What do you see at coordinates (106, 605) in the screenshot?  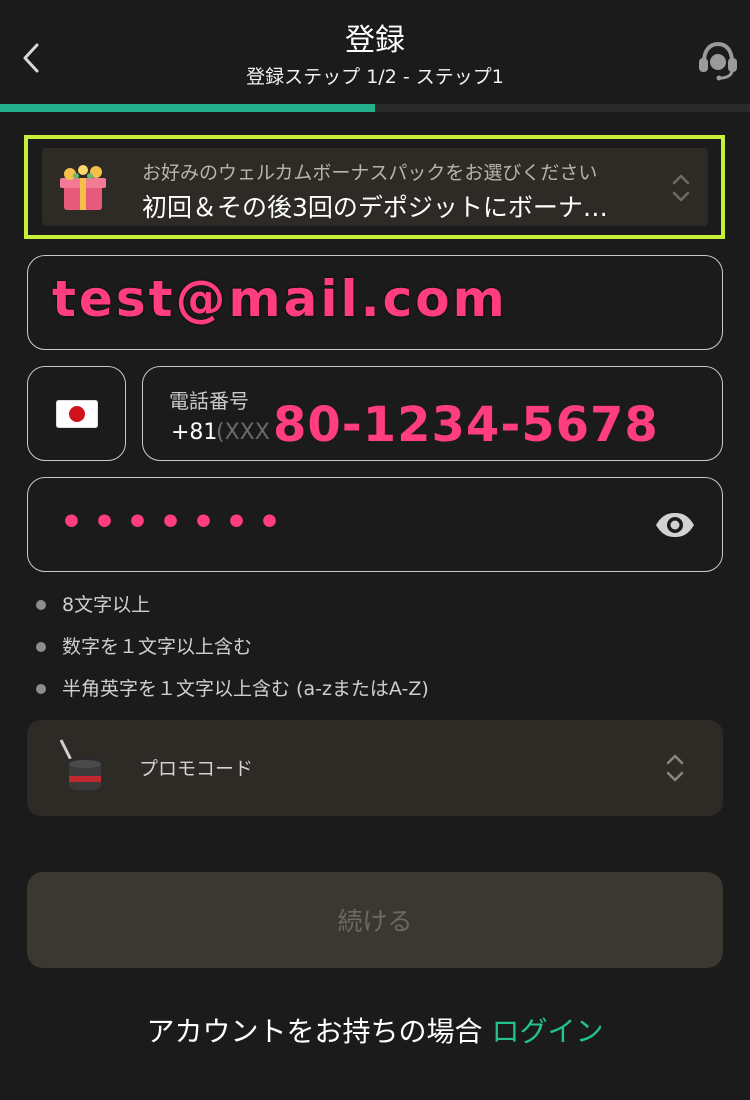 I see `rule-text: 8文字以上` at bounding box center [106, 605].